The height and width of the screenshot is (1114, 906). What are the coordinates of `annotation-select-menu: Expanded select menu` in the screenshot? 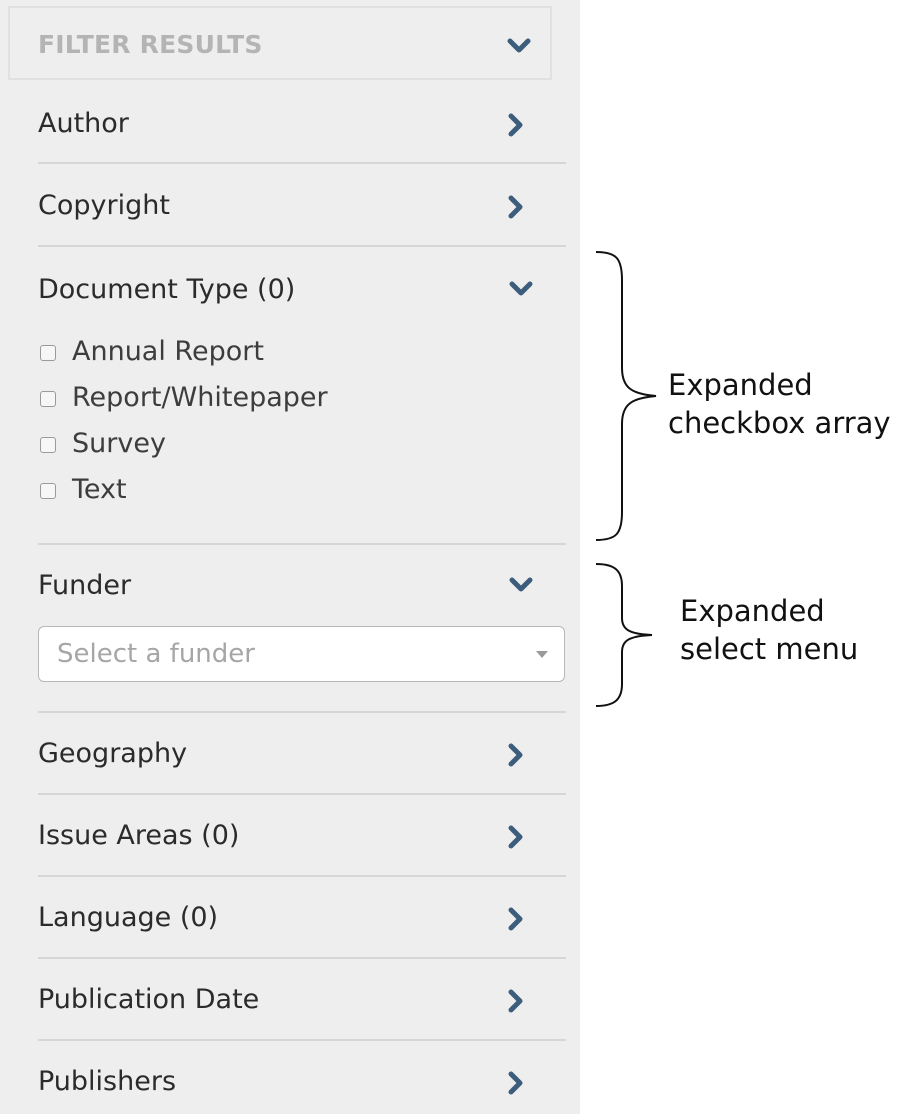 It's located at (769, 630).